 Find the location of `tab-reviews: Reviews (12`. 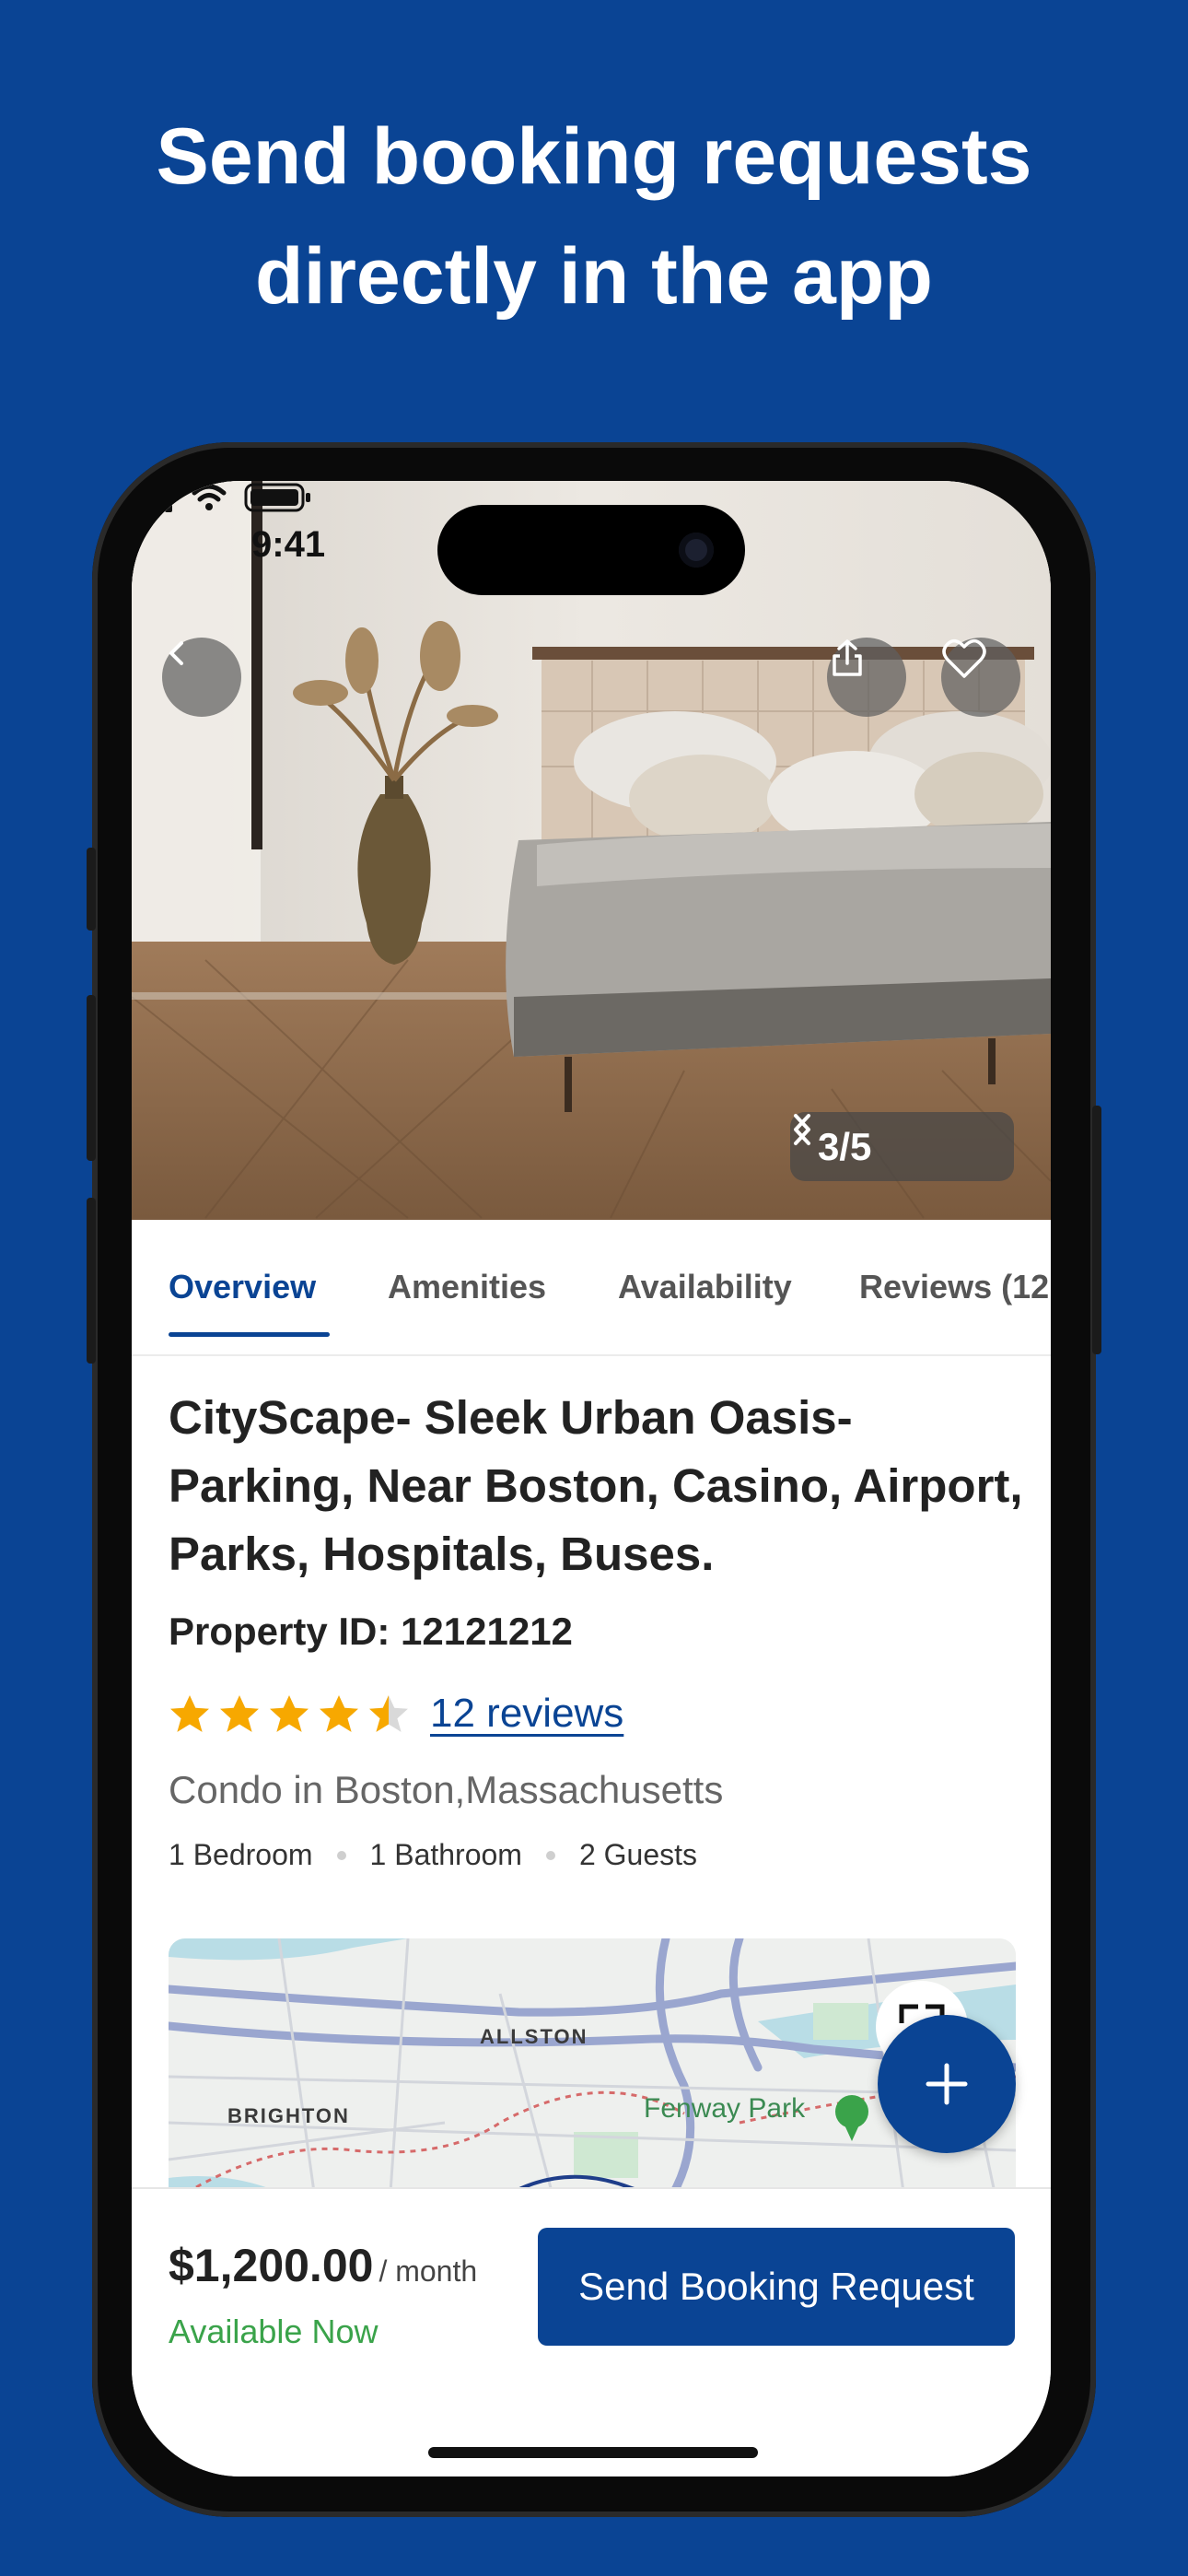

tab-reviews: Reviews (12 is located at coordinates (954, 1287).